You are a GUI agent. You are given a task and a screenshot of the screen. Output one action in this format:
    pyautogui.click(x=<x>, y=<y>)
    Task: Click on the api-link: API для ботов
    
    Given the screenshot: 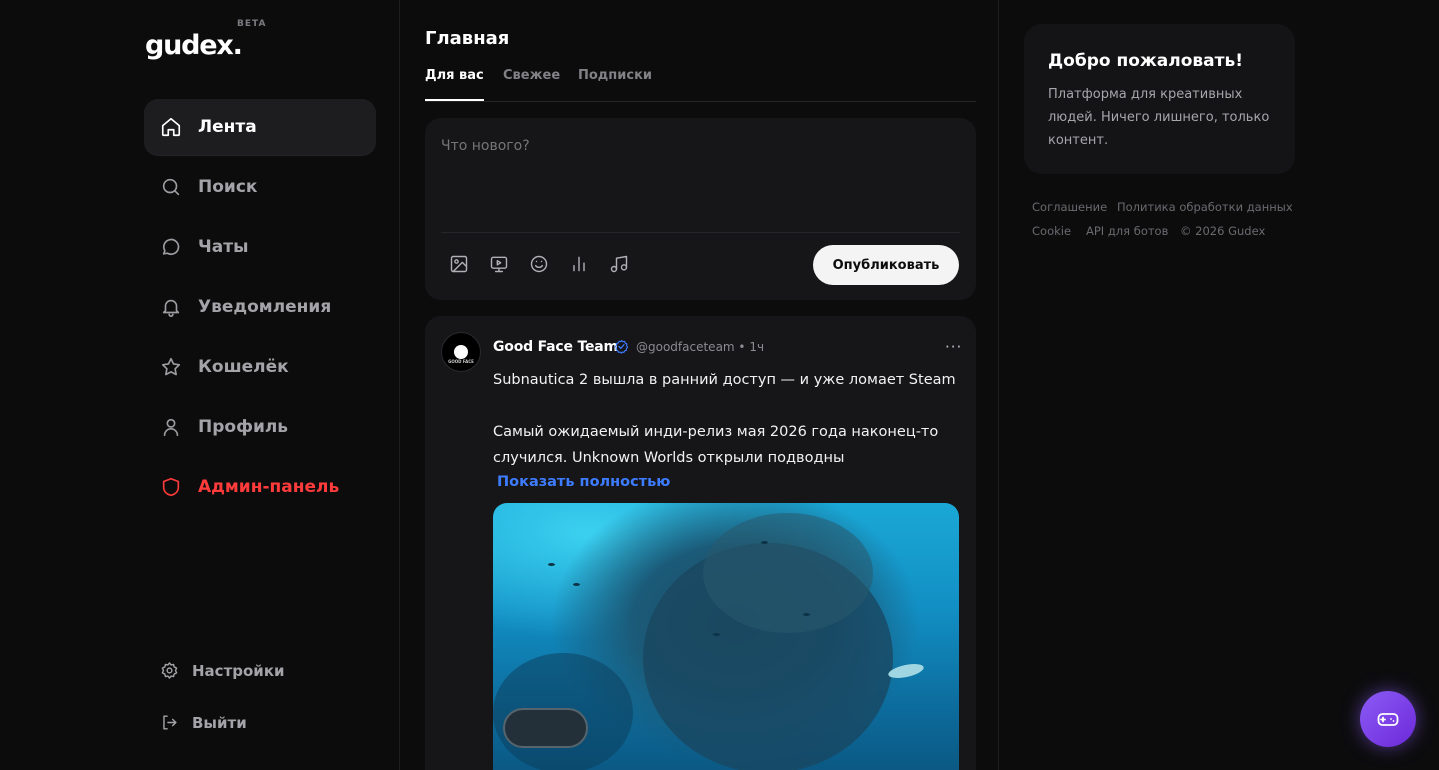 What is the action you would take?
    pyautogui.click(x=1127, y=231)
    